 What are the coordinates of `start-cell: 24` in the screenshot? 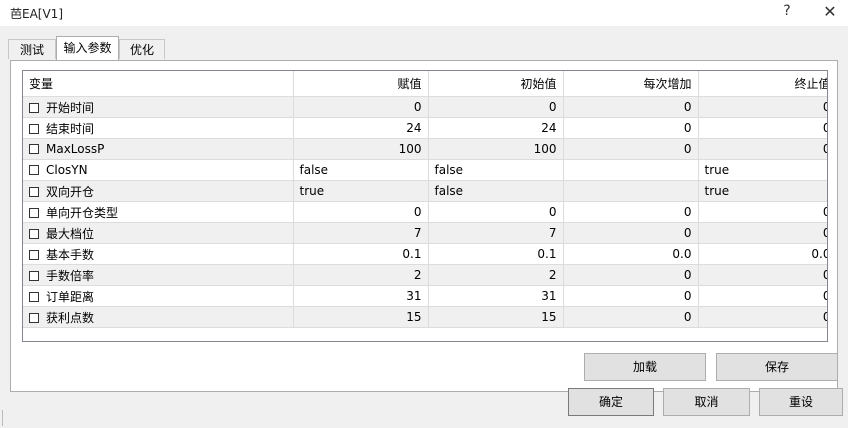 It's located at (496, 128).